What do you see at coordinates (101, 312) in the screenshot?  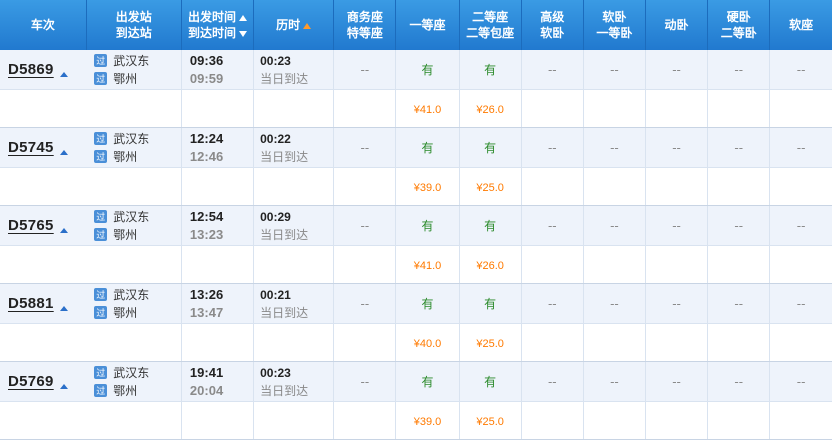 I see `pass-through-badge: 过` at bounding box center [101, 312].